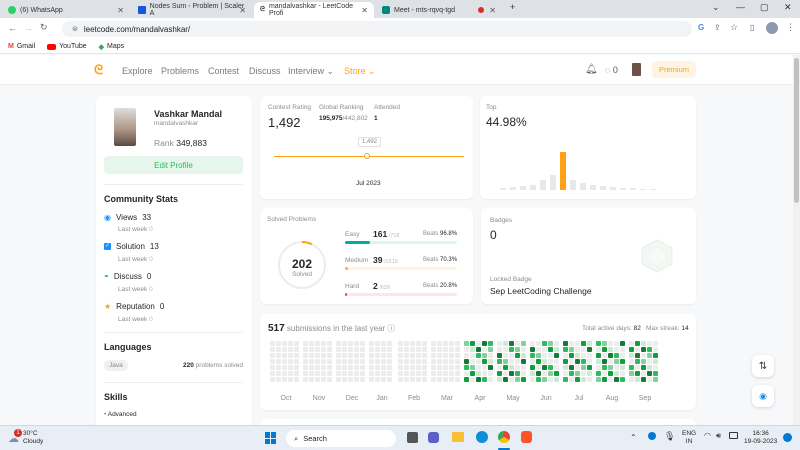 This screenshot has width=800, height=450. Describe the element at coordinates (760, 438) in the screenshot. I see `clock: 16:36 19-09-2023` at that location.